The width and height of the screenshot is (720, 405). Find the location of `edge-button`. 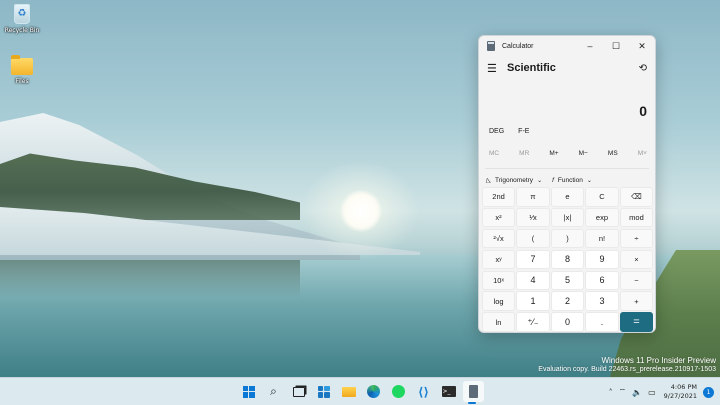

edge-button is located at coordinates (373, 391).